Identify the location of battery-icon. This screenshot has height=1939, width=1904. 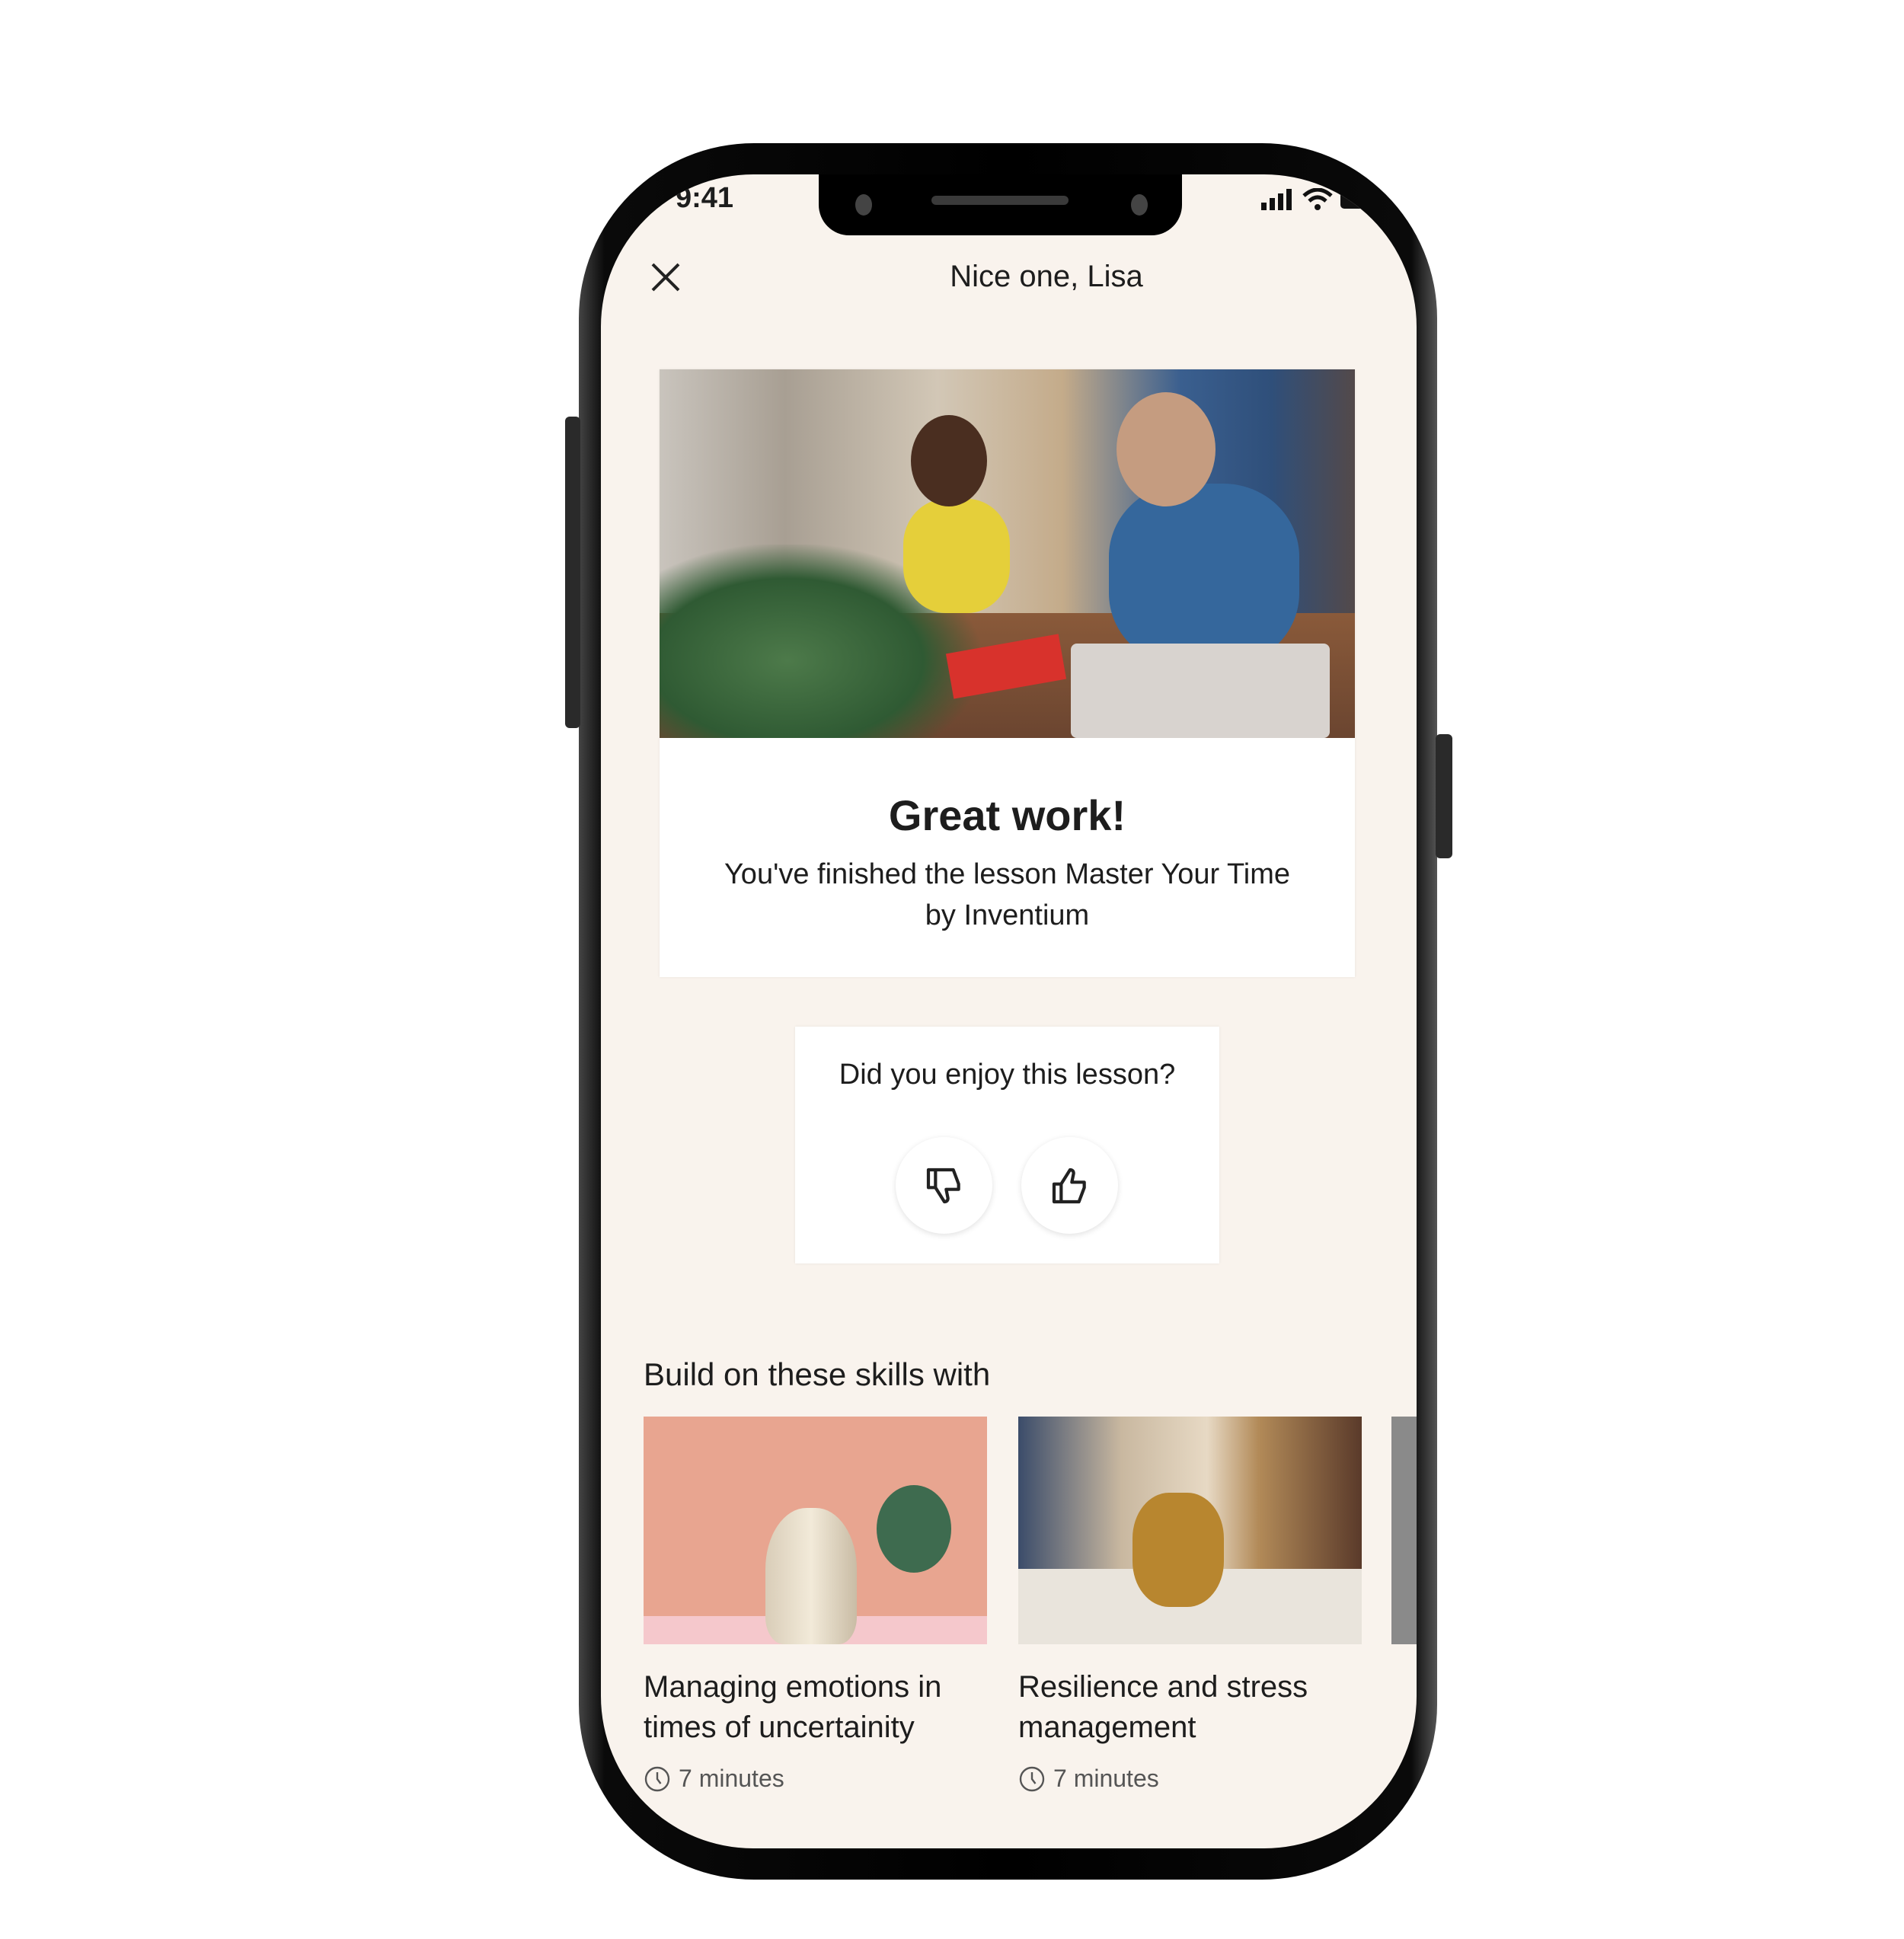
(1358, 199).